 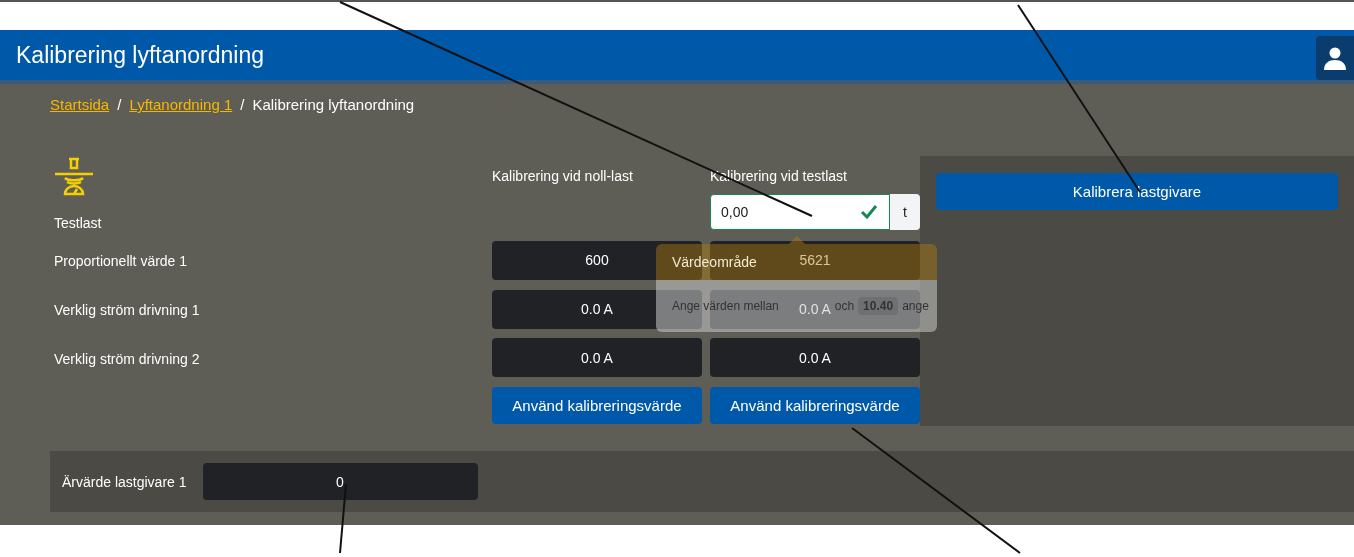 What do you see at coordinates (78, 223) in the screenshot?
I see `test-load-label: Testlast` at bounding box center [78, 223].